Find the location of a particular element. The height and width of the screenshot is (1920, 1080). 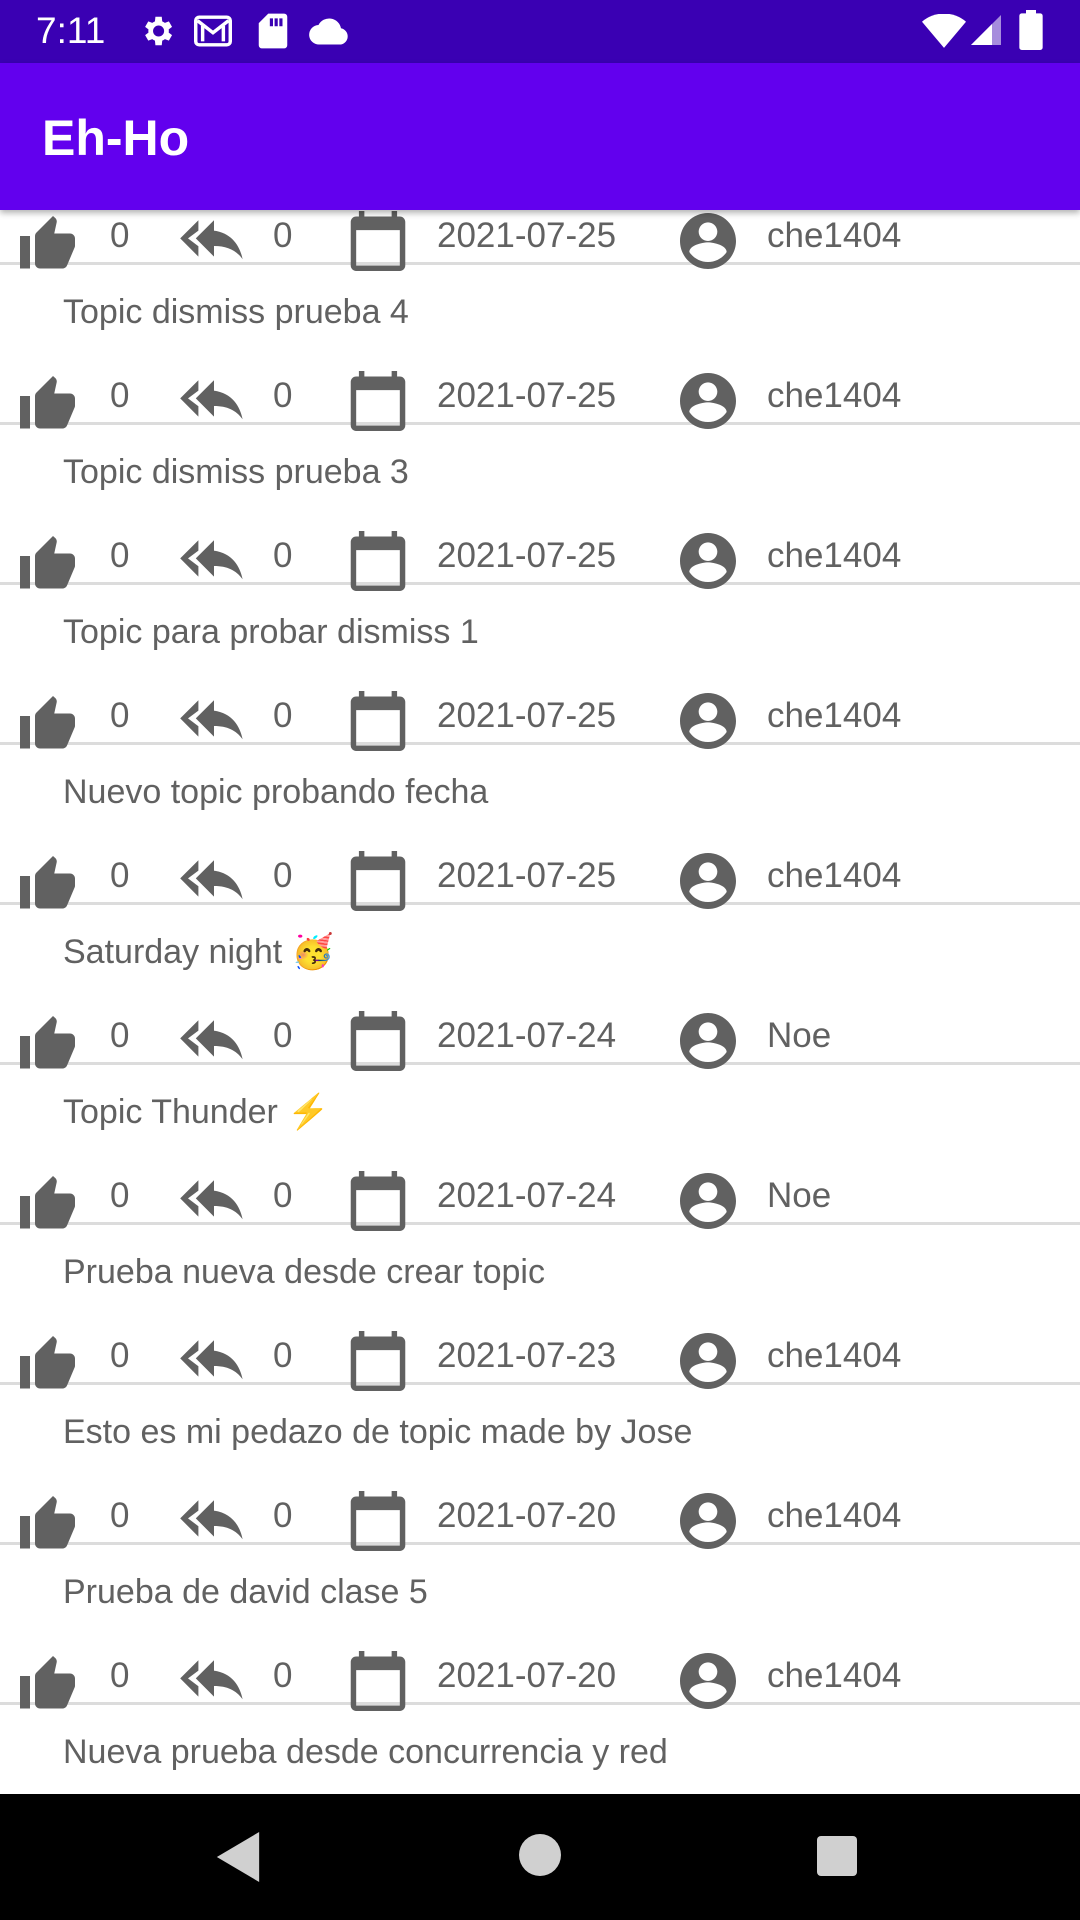

sd-card-icon is located at coordinates (273, 33).